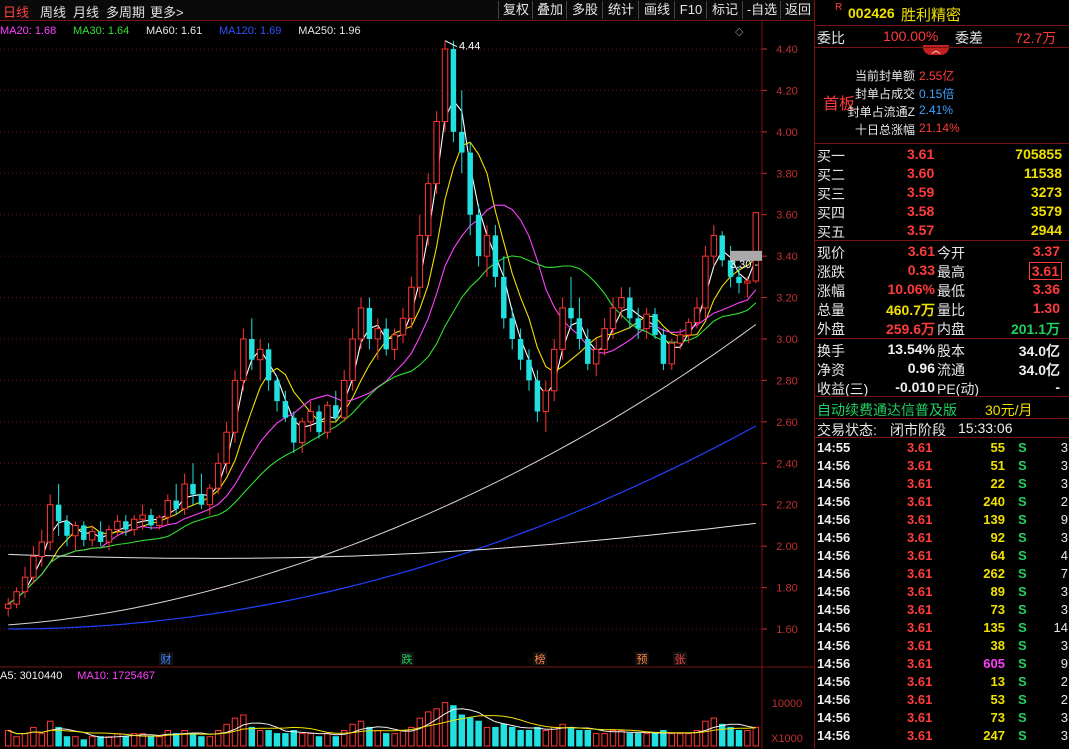 The height and width of the screenshot is (749, 1069). Describe the element at coordinates (997, 591) in the screenshot. I see `tick-volume: 89` at that location.